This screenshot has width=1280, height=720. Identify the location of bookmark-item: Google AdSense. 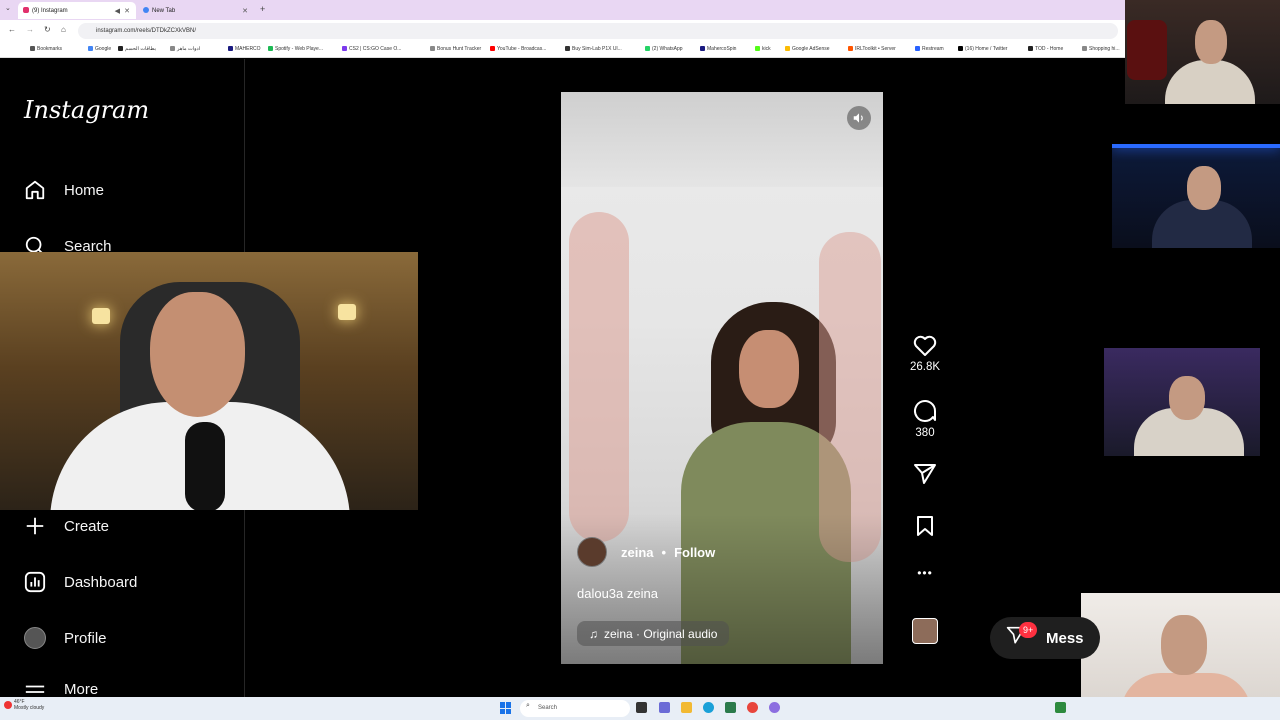
(807, 49).